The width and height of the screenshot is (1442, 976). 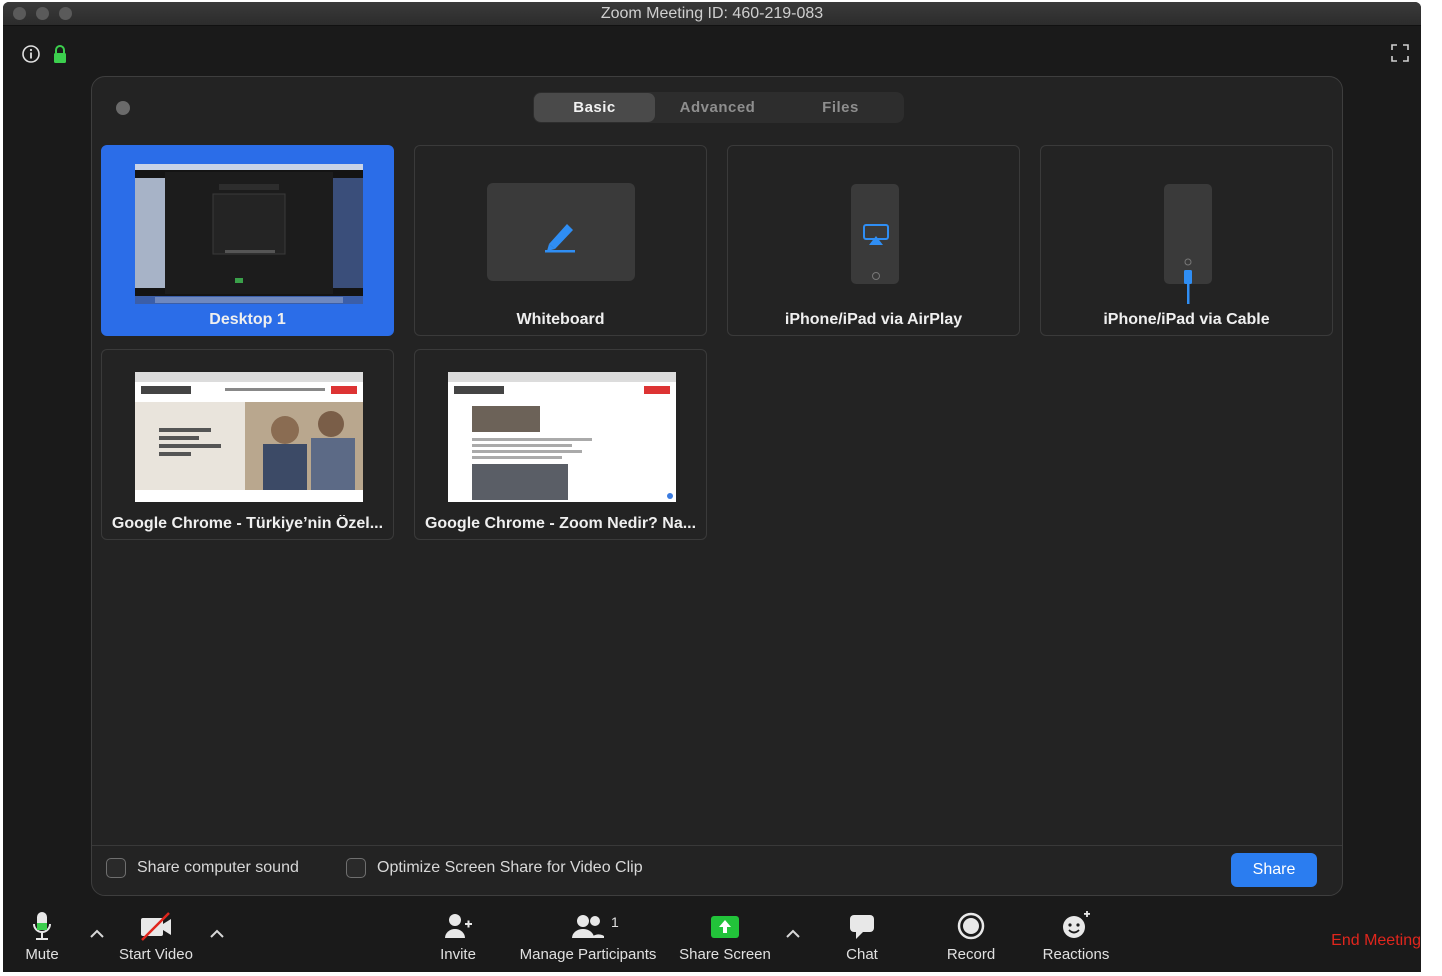 I want to click on record-icon, so click(x=971, y=926).